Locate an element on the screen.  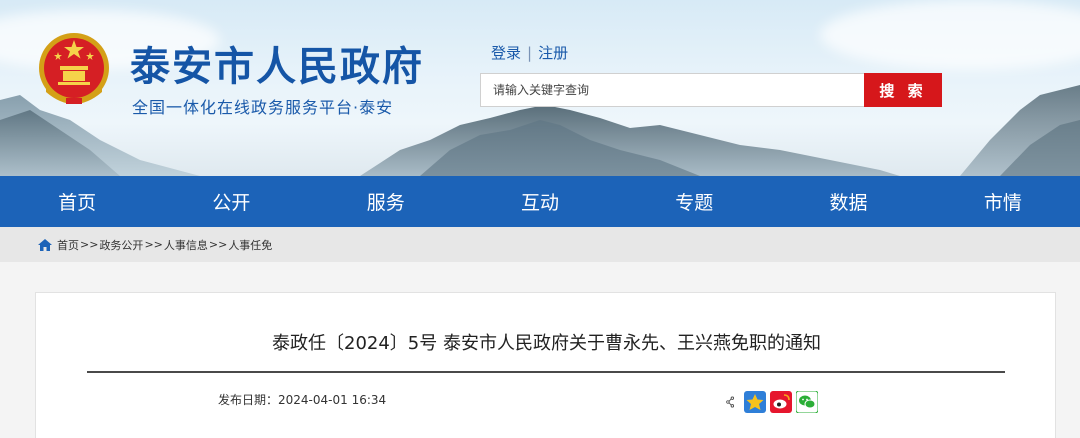
auth-links: 登录 | 注册 is located at coordinates (529, 52).